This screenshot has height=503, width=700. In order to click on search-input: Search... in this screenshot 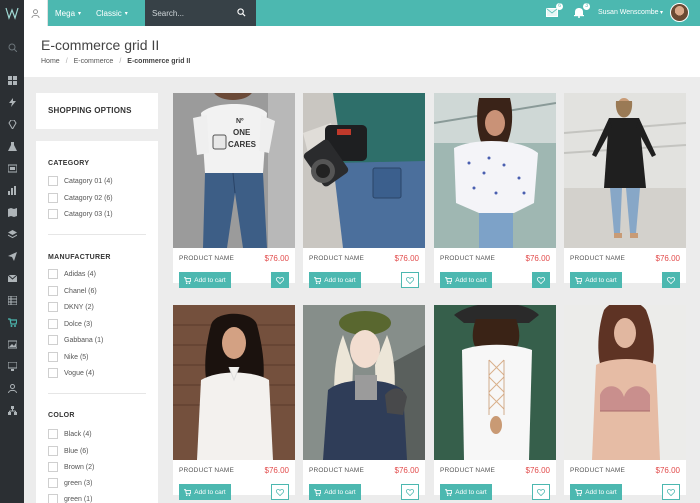, I will do `click(200, 13)`.